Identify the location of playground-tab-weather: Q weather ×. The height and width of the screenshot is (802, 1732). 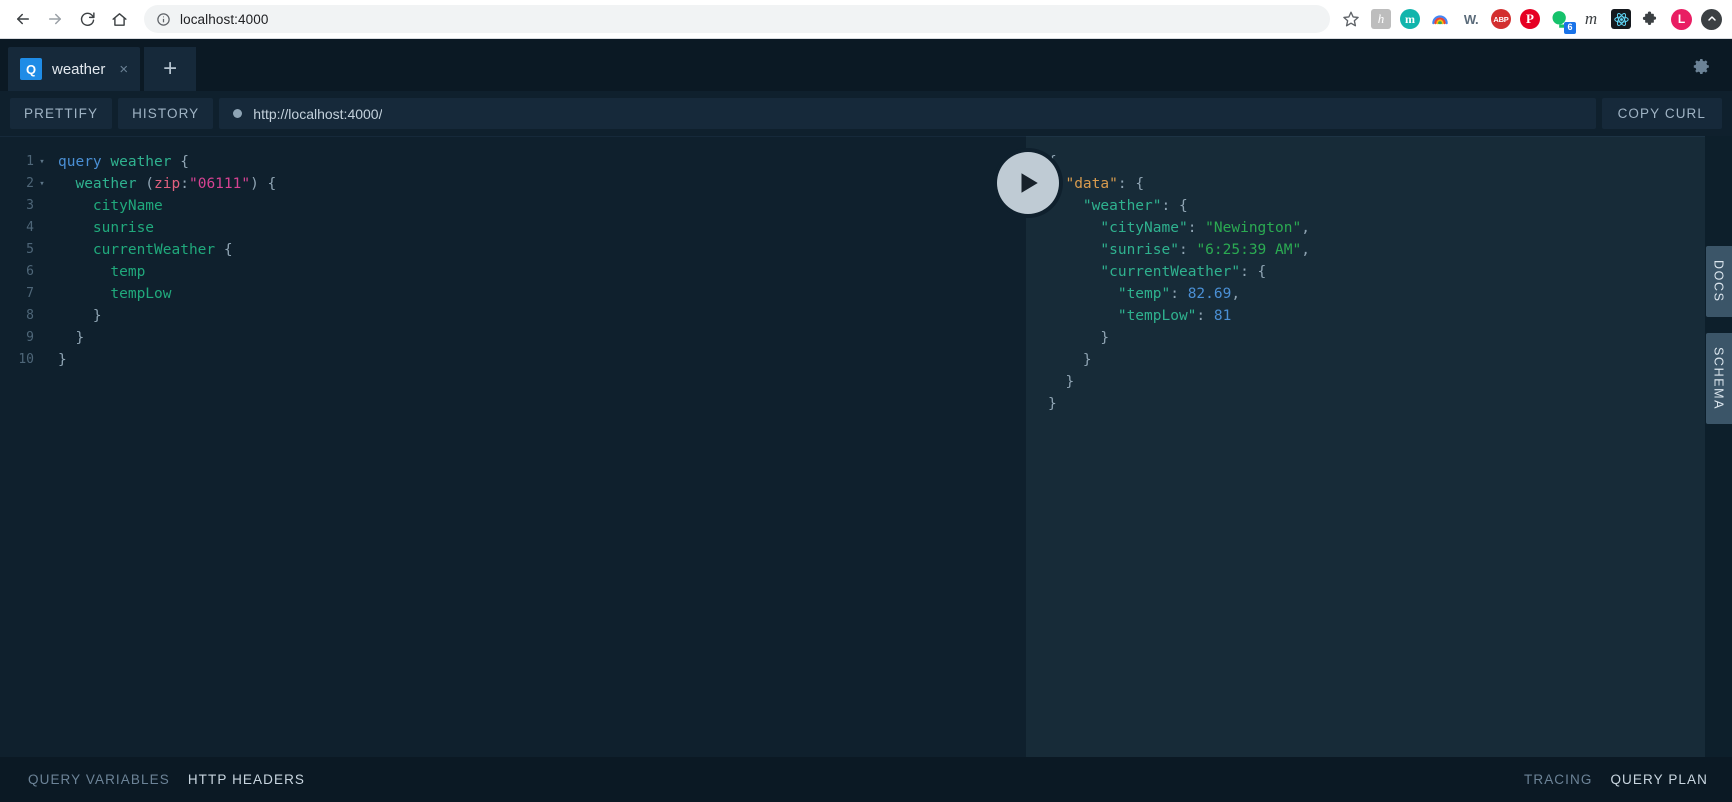
(74, 69).